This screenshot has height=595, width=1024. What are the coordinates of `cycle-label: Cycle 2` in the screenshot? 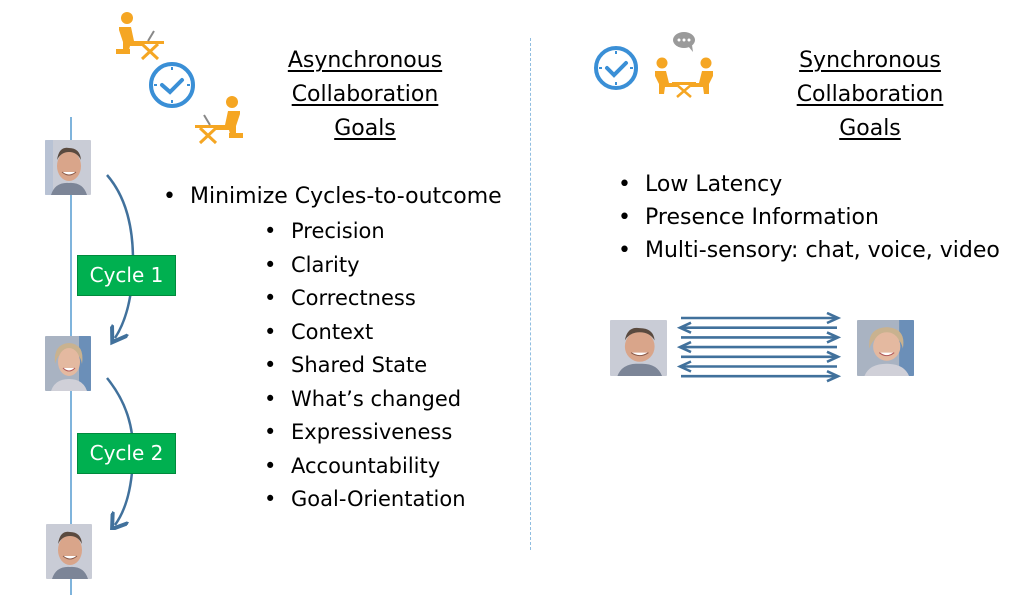 It's located at (126, 453).